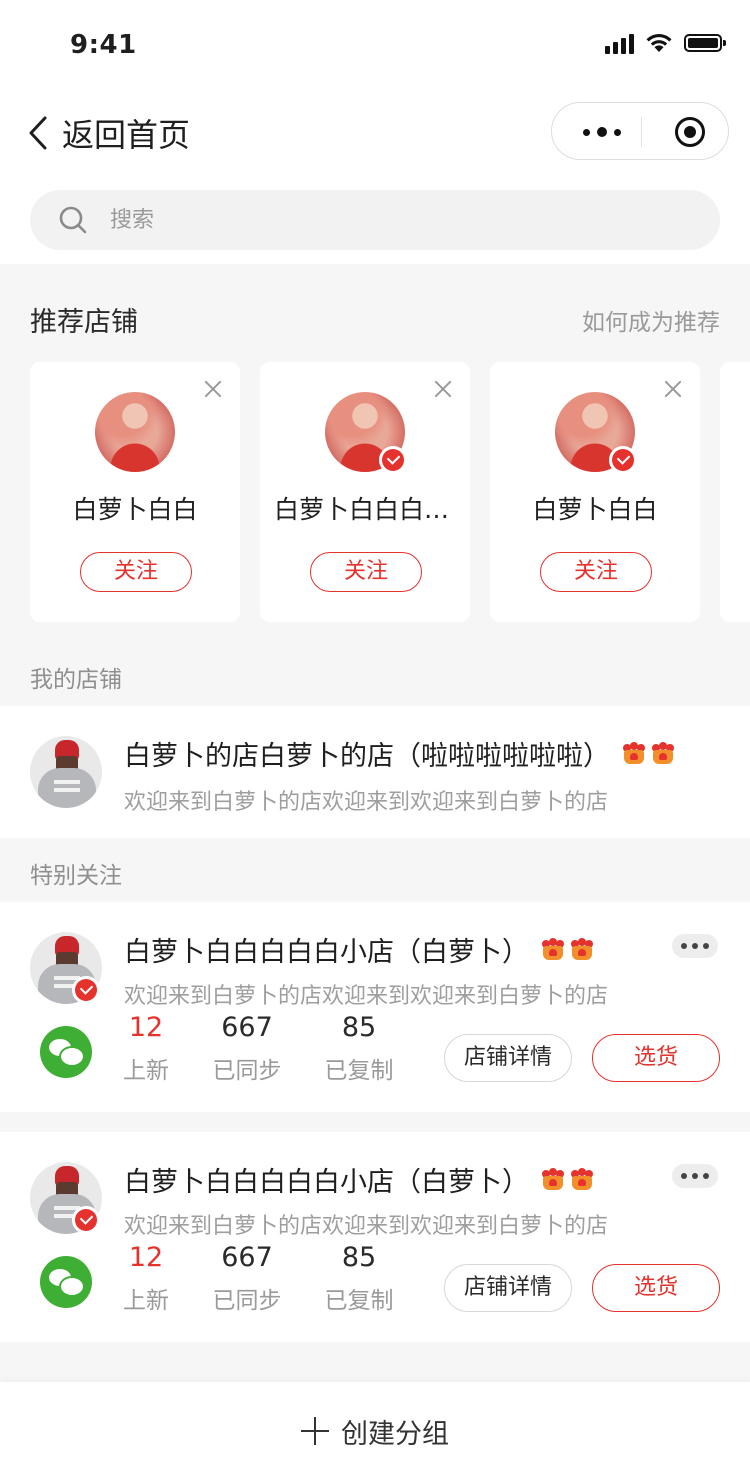  Describe the element at coordinates (390, 220) in the screenshot. I see `search-input` at that location.